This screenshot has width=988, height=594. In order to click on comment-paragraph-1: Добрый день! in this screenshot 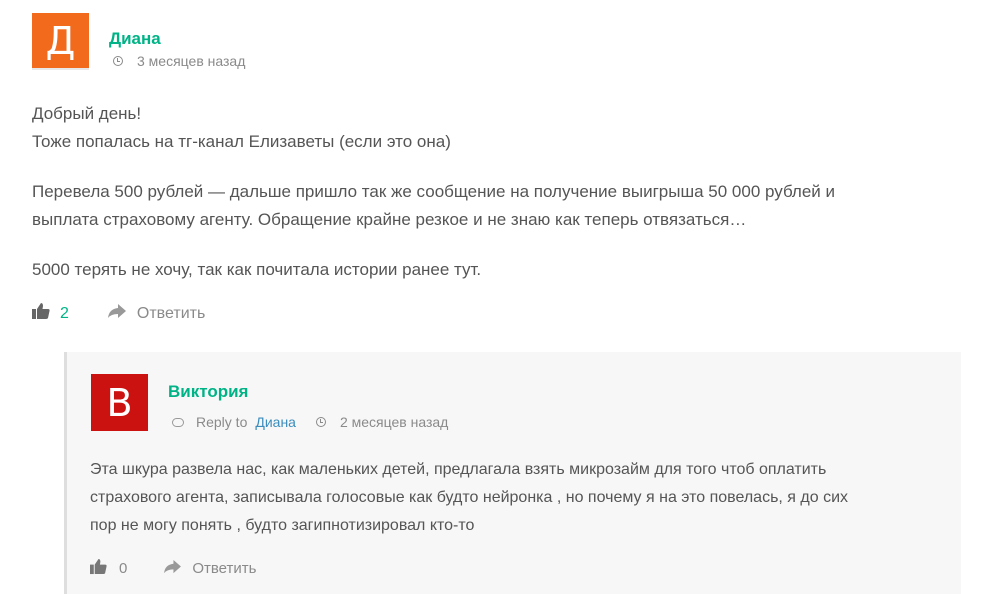, I will do `click(87, 113)`.